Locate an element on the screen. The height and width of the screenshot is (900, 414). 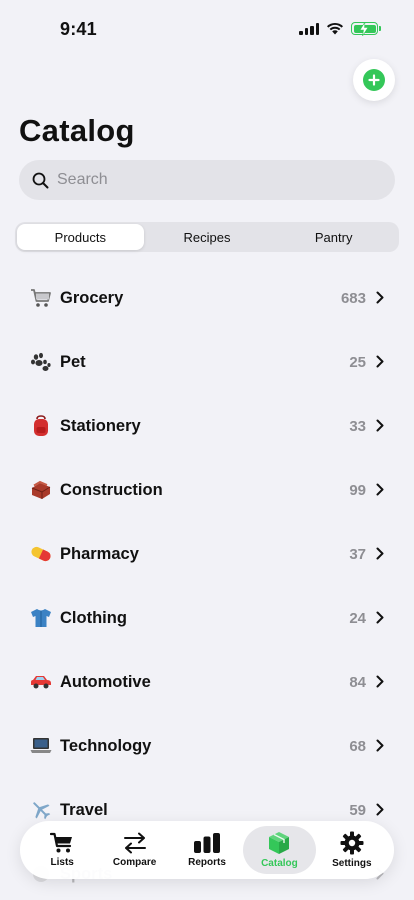
tab-compare: Compare is located at coordinates (134, 850).